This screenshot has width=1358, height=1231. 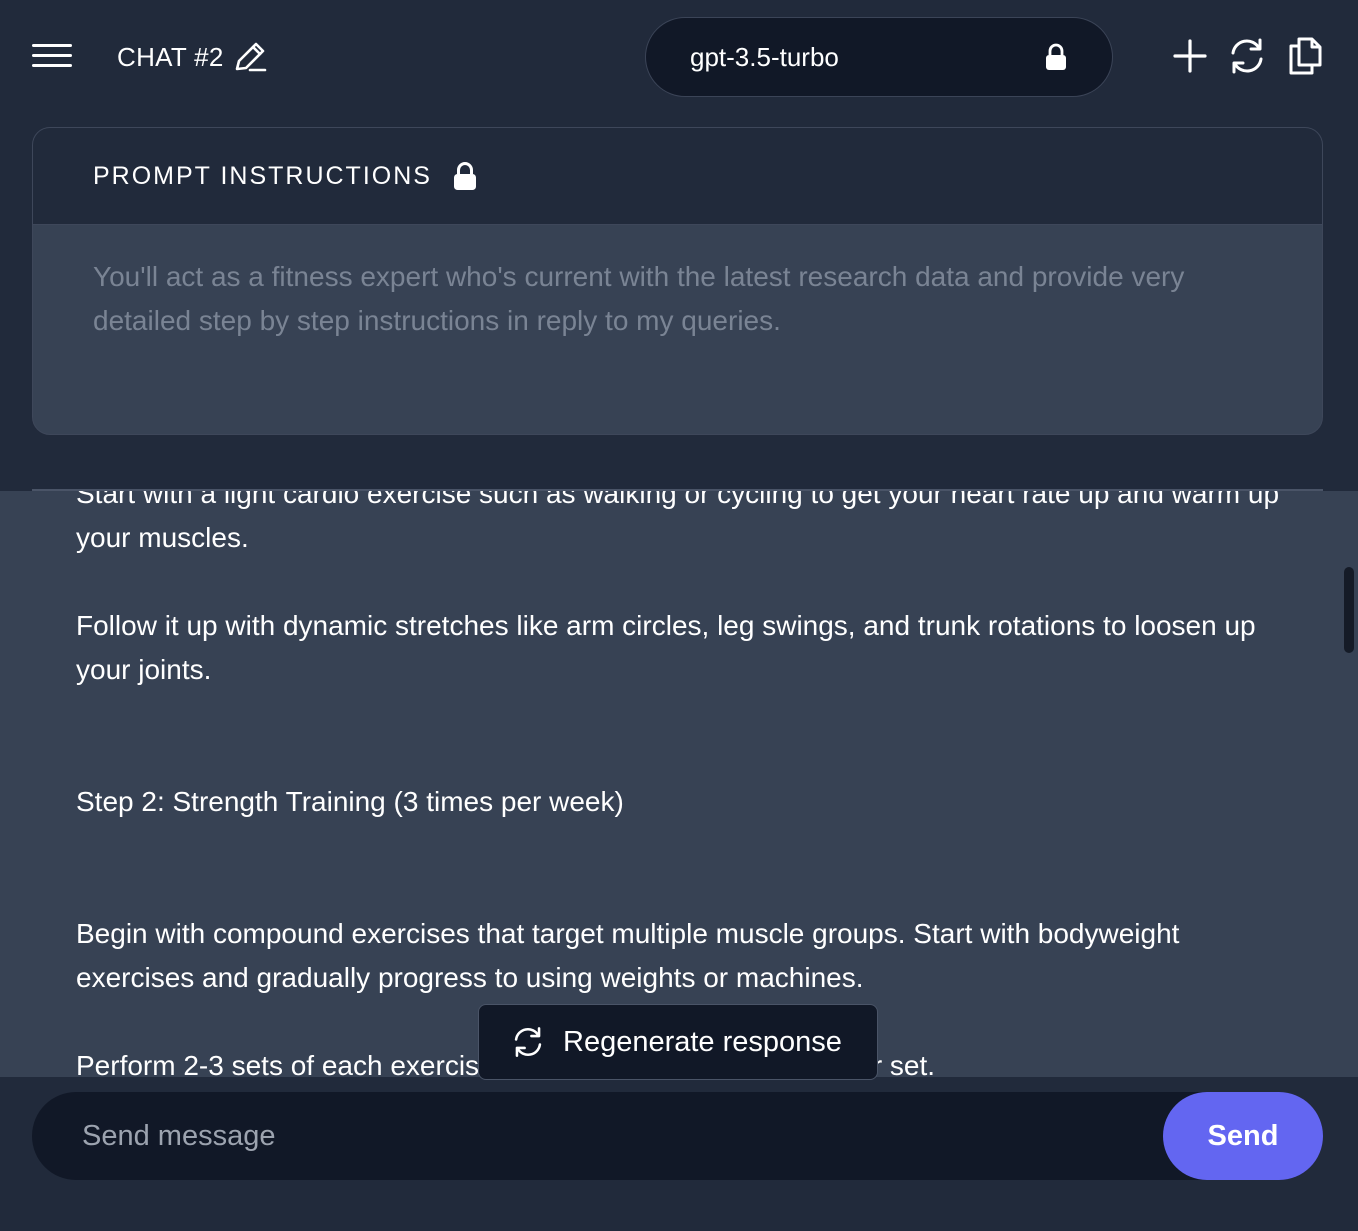 What do you see at coordinates (1190, 56) in the screenshot?
I see `plus-icon` at bounding box center [1190, 56].